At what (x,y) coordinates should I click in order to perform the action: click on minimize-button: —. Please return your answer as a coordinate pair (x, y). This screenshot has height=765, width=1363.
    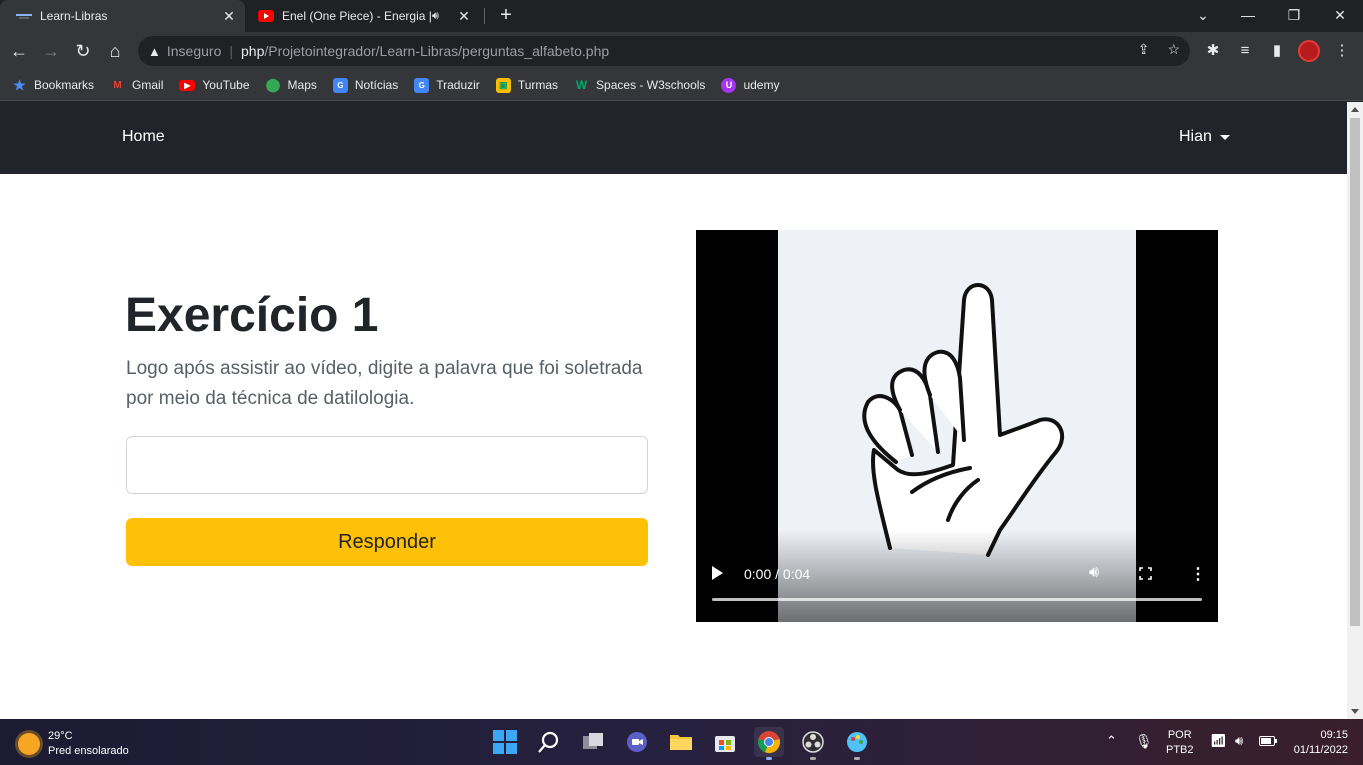
    Looking at the image, I should click on (1248, 16).